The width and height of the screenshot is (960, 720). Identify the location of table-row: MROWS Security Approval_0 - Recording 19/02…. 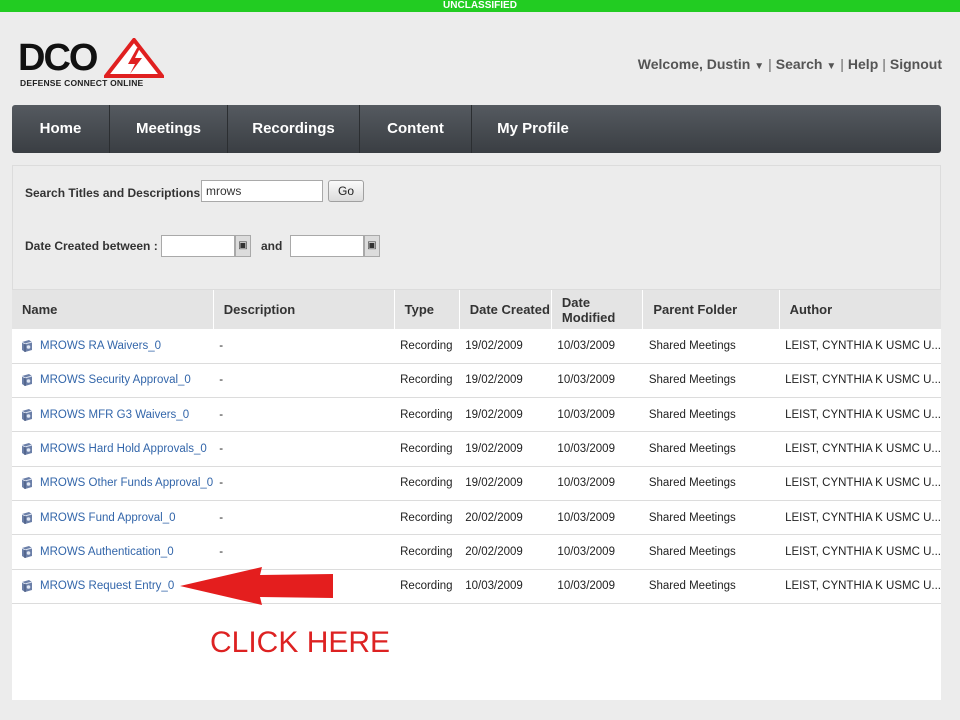
(476, 381).